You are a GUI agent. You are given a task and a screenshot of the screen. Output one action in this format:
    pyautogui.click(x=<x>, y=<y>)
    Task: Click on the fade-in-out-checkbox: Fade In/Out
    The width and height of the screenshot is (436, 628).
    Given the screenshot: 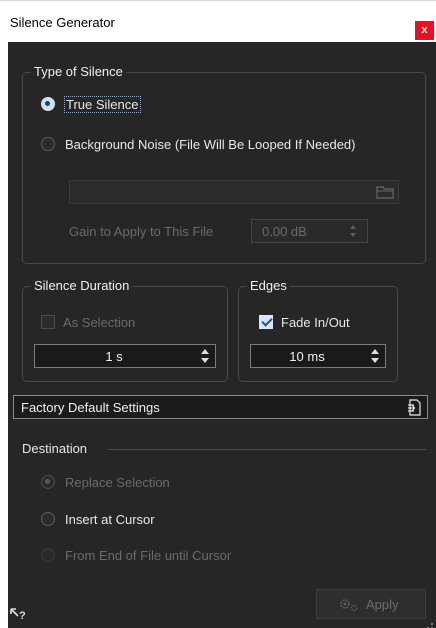 What is the action you would take?
    pyautogui.click(x=304, y=322)
    